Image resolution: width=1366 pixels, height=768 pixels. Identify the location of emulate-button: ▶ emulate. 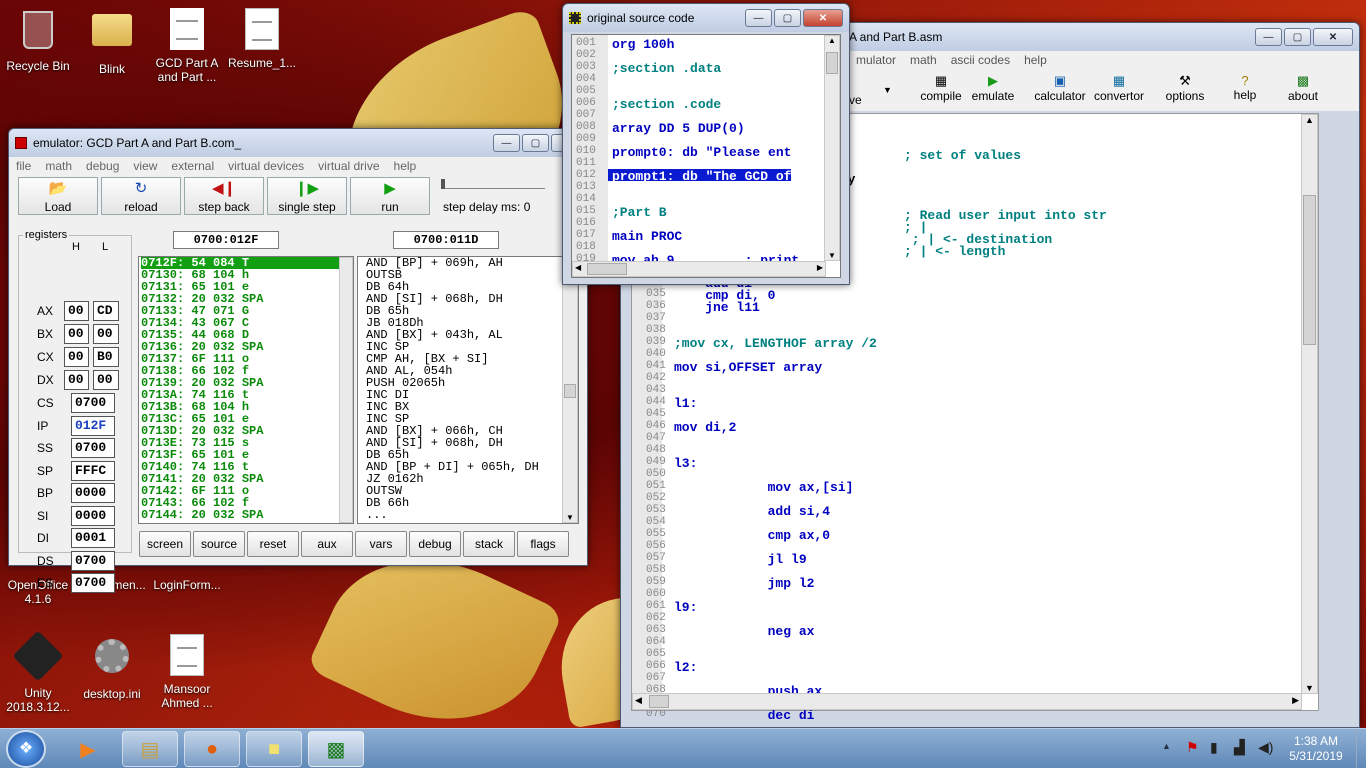
(993, 88).